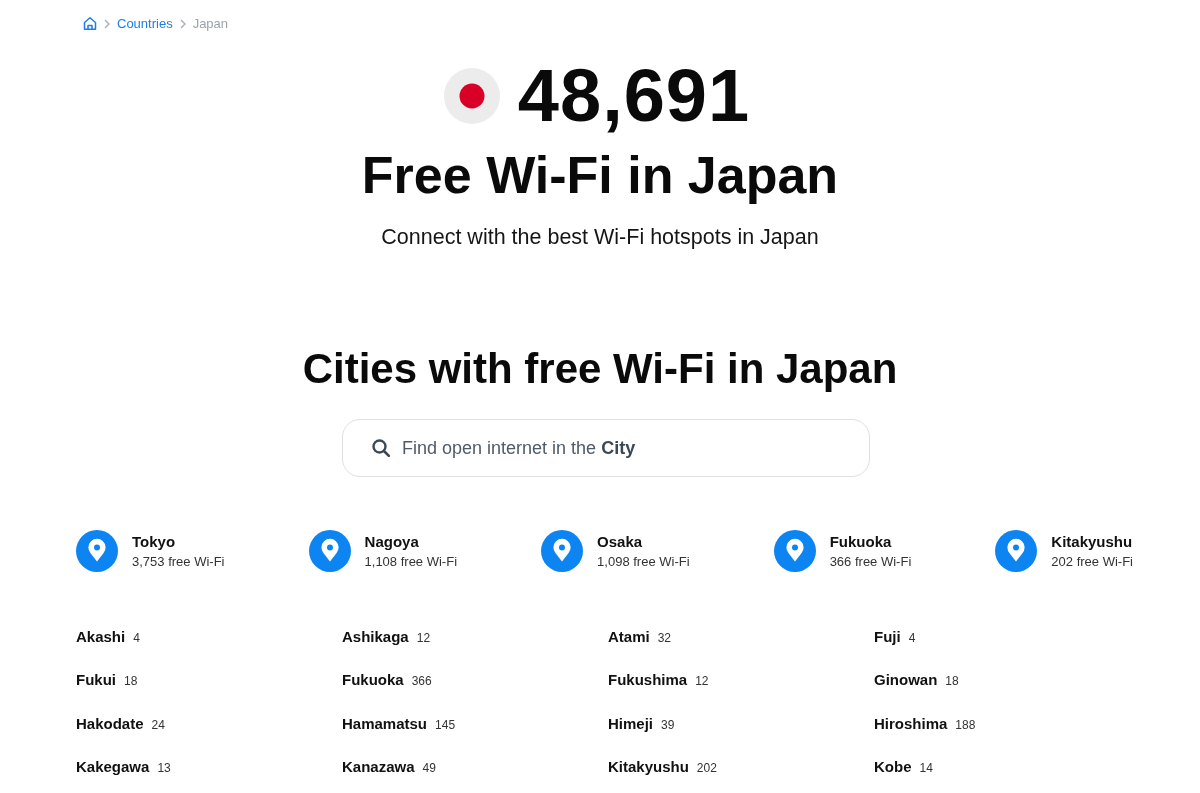  What do you see at coordinates (96, 680) in the screenshot?
I see `city-link: Fukui` at bounding box center [96, 680].